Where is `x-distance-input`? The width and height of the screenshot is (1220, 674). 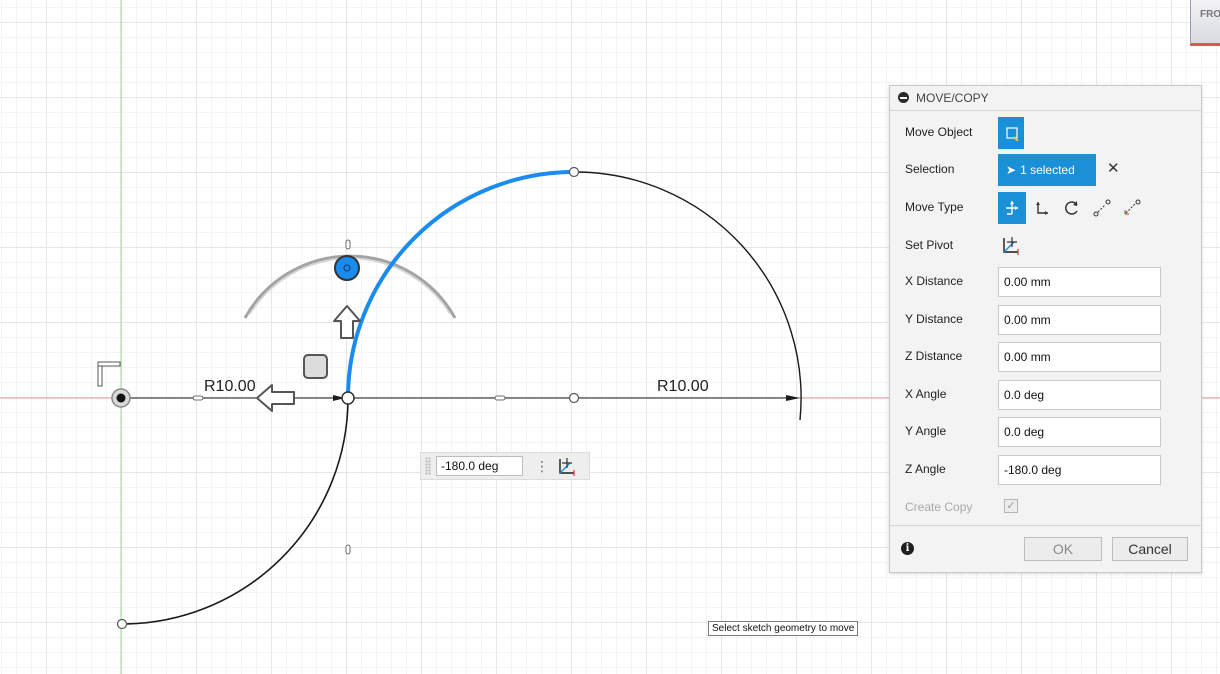
x-distance-input is located at coordinates (1079, 282).